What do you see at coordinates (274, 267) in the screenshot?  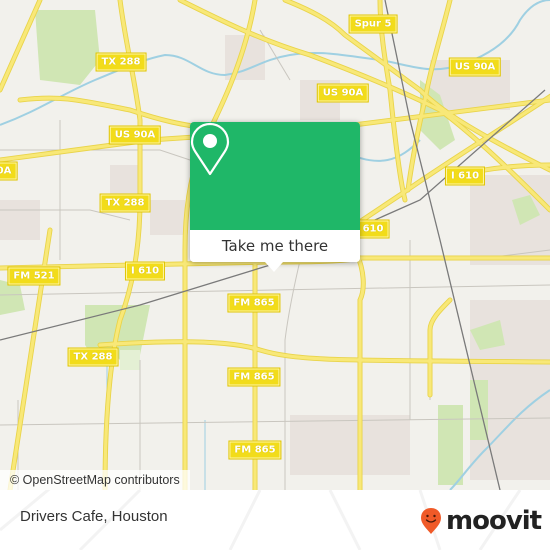 I see `popup-pointer` at bounding box center [274, 267].